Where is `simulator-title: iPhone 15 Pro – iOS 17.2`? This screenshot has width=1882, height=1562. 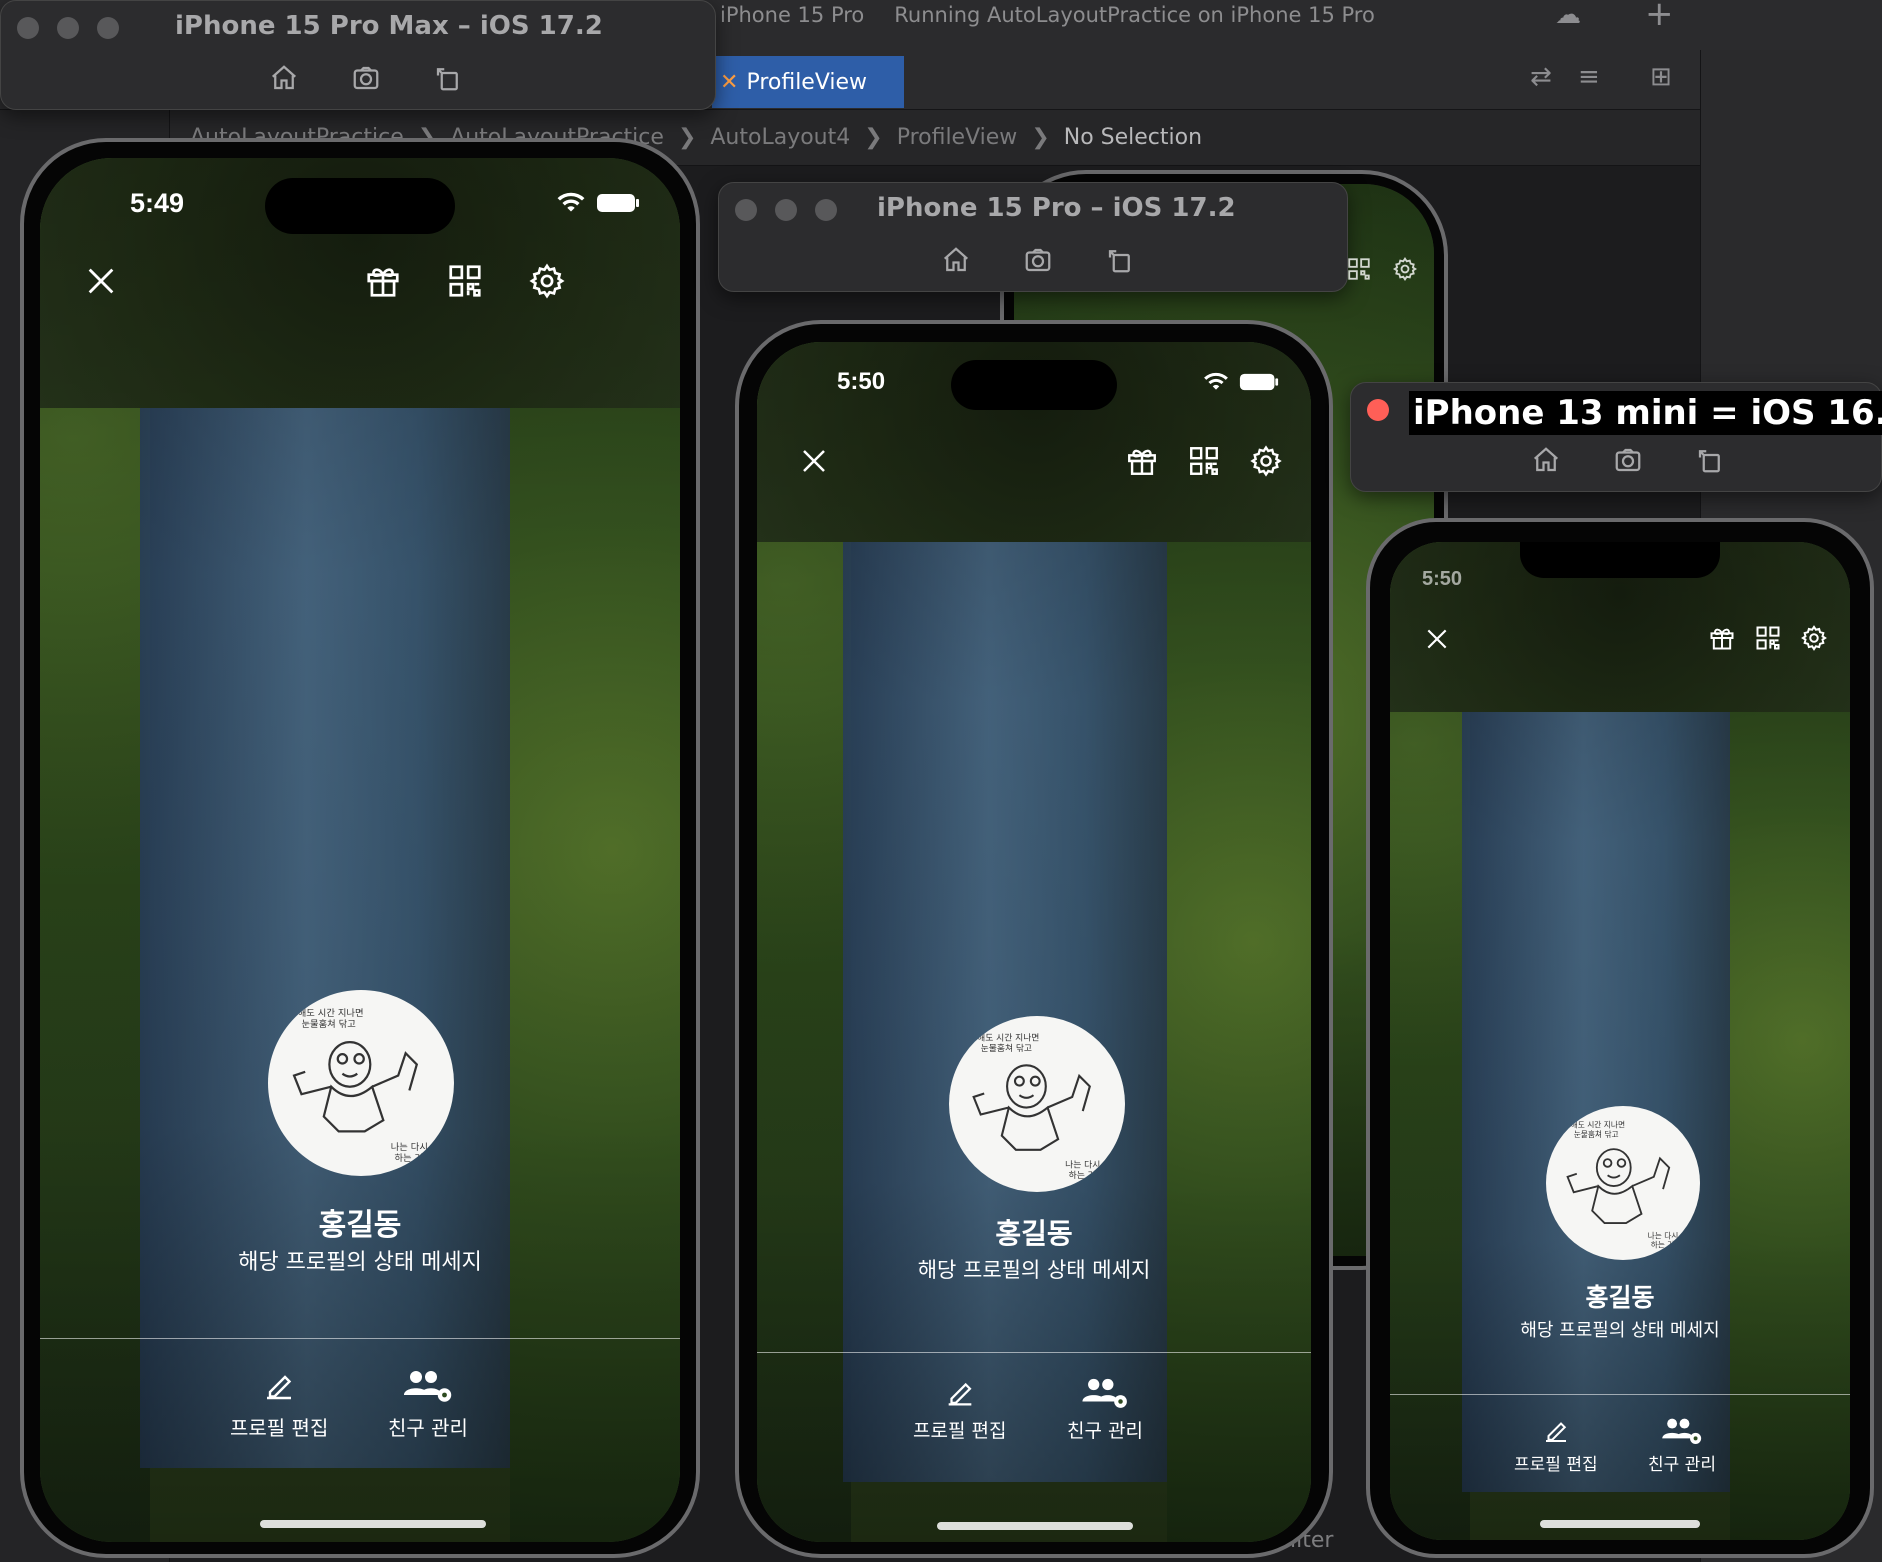
simulator-title: iPhone 15 Pro – iOS 17.2 is located at coordinates (1056, 208).